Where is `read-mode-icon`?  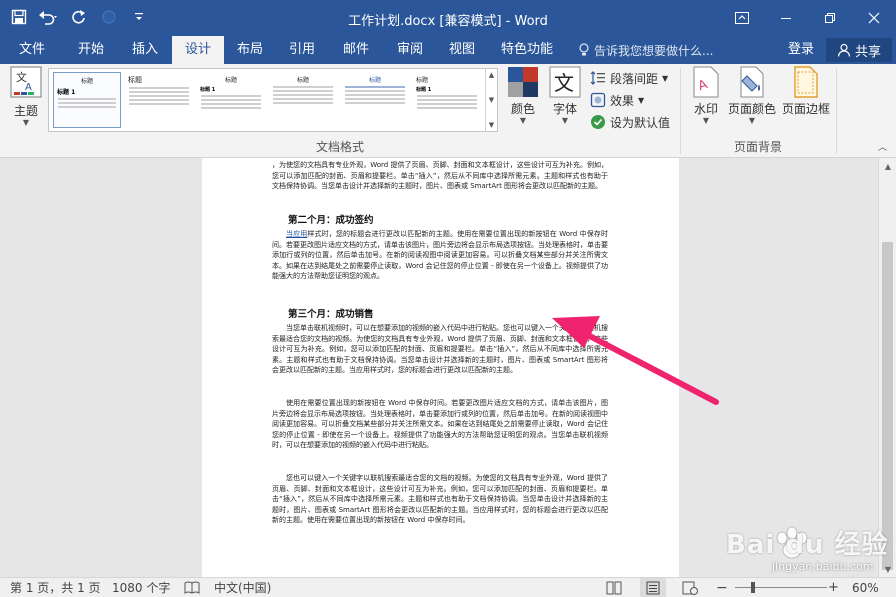 read-mode-icon is located at coordinates (614, 588).